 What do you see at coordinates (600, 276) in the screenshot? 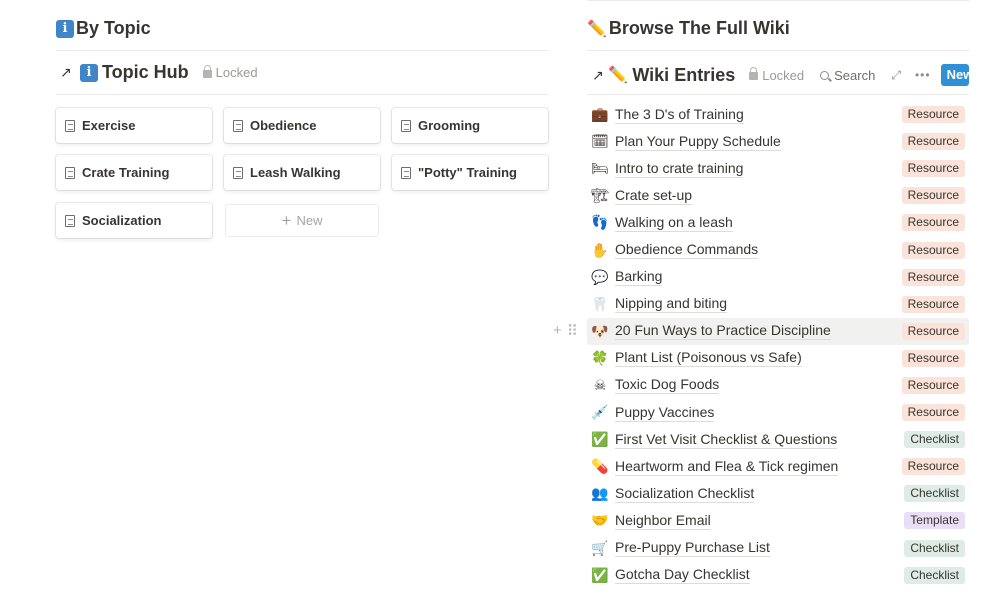
I see `entry-emoji-icon: 💬` at bounding box center [600, 276].